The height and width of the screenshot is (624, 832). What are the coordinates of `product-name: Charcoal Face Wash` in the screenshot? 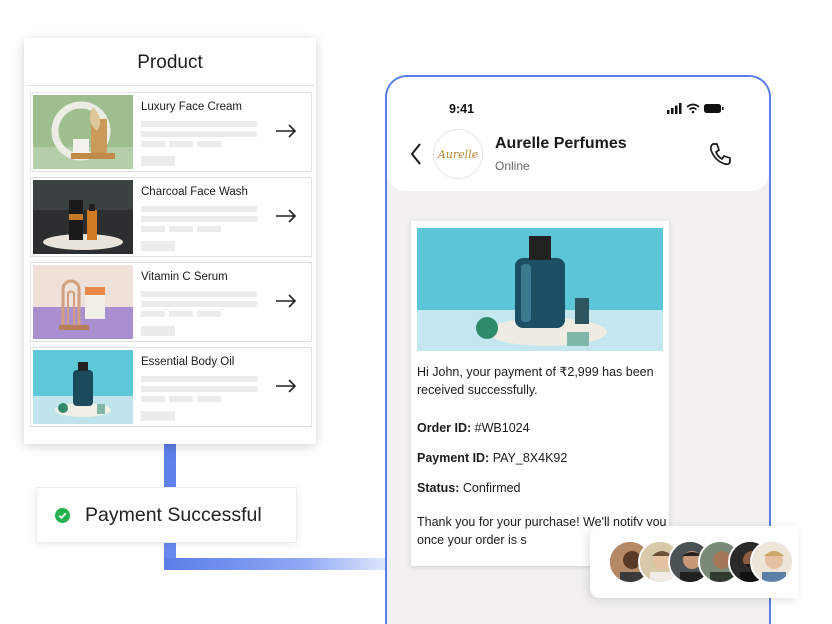 It's located at (194, 192).